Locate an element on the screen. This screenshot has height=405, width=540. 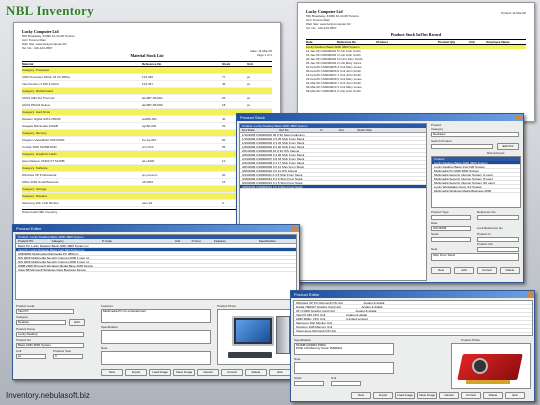
product-name-input: Lucky Desktop is located at coordinates (50, 334).